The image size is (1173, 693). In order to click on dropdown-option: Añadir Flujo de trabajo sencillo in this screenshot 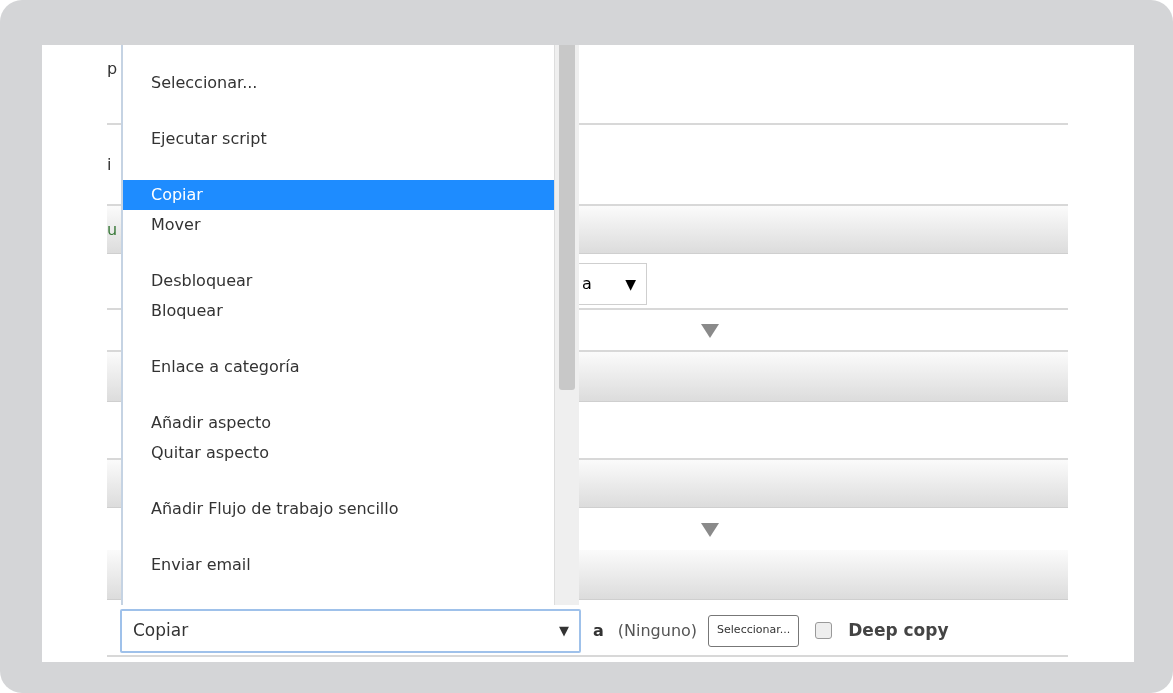, I will do `click(338, 509)`.